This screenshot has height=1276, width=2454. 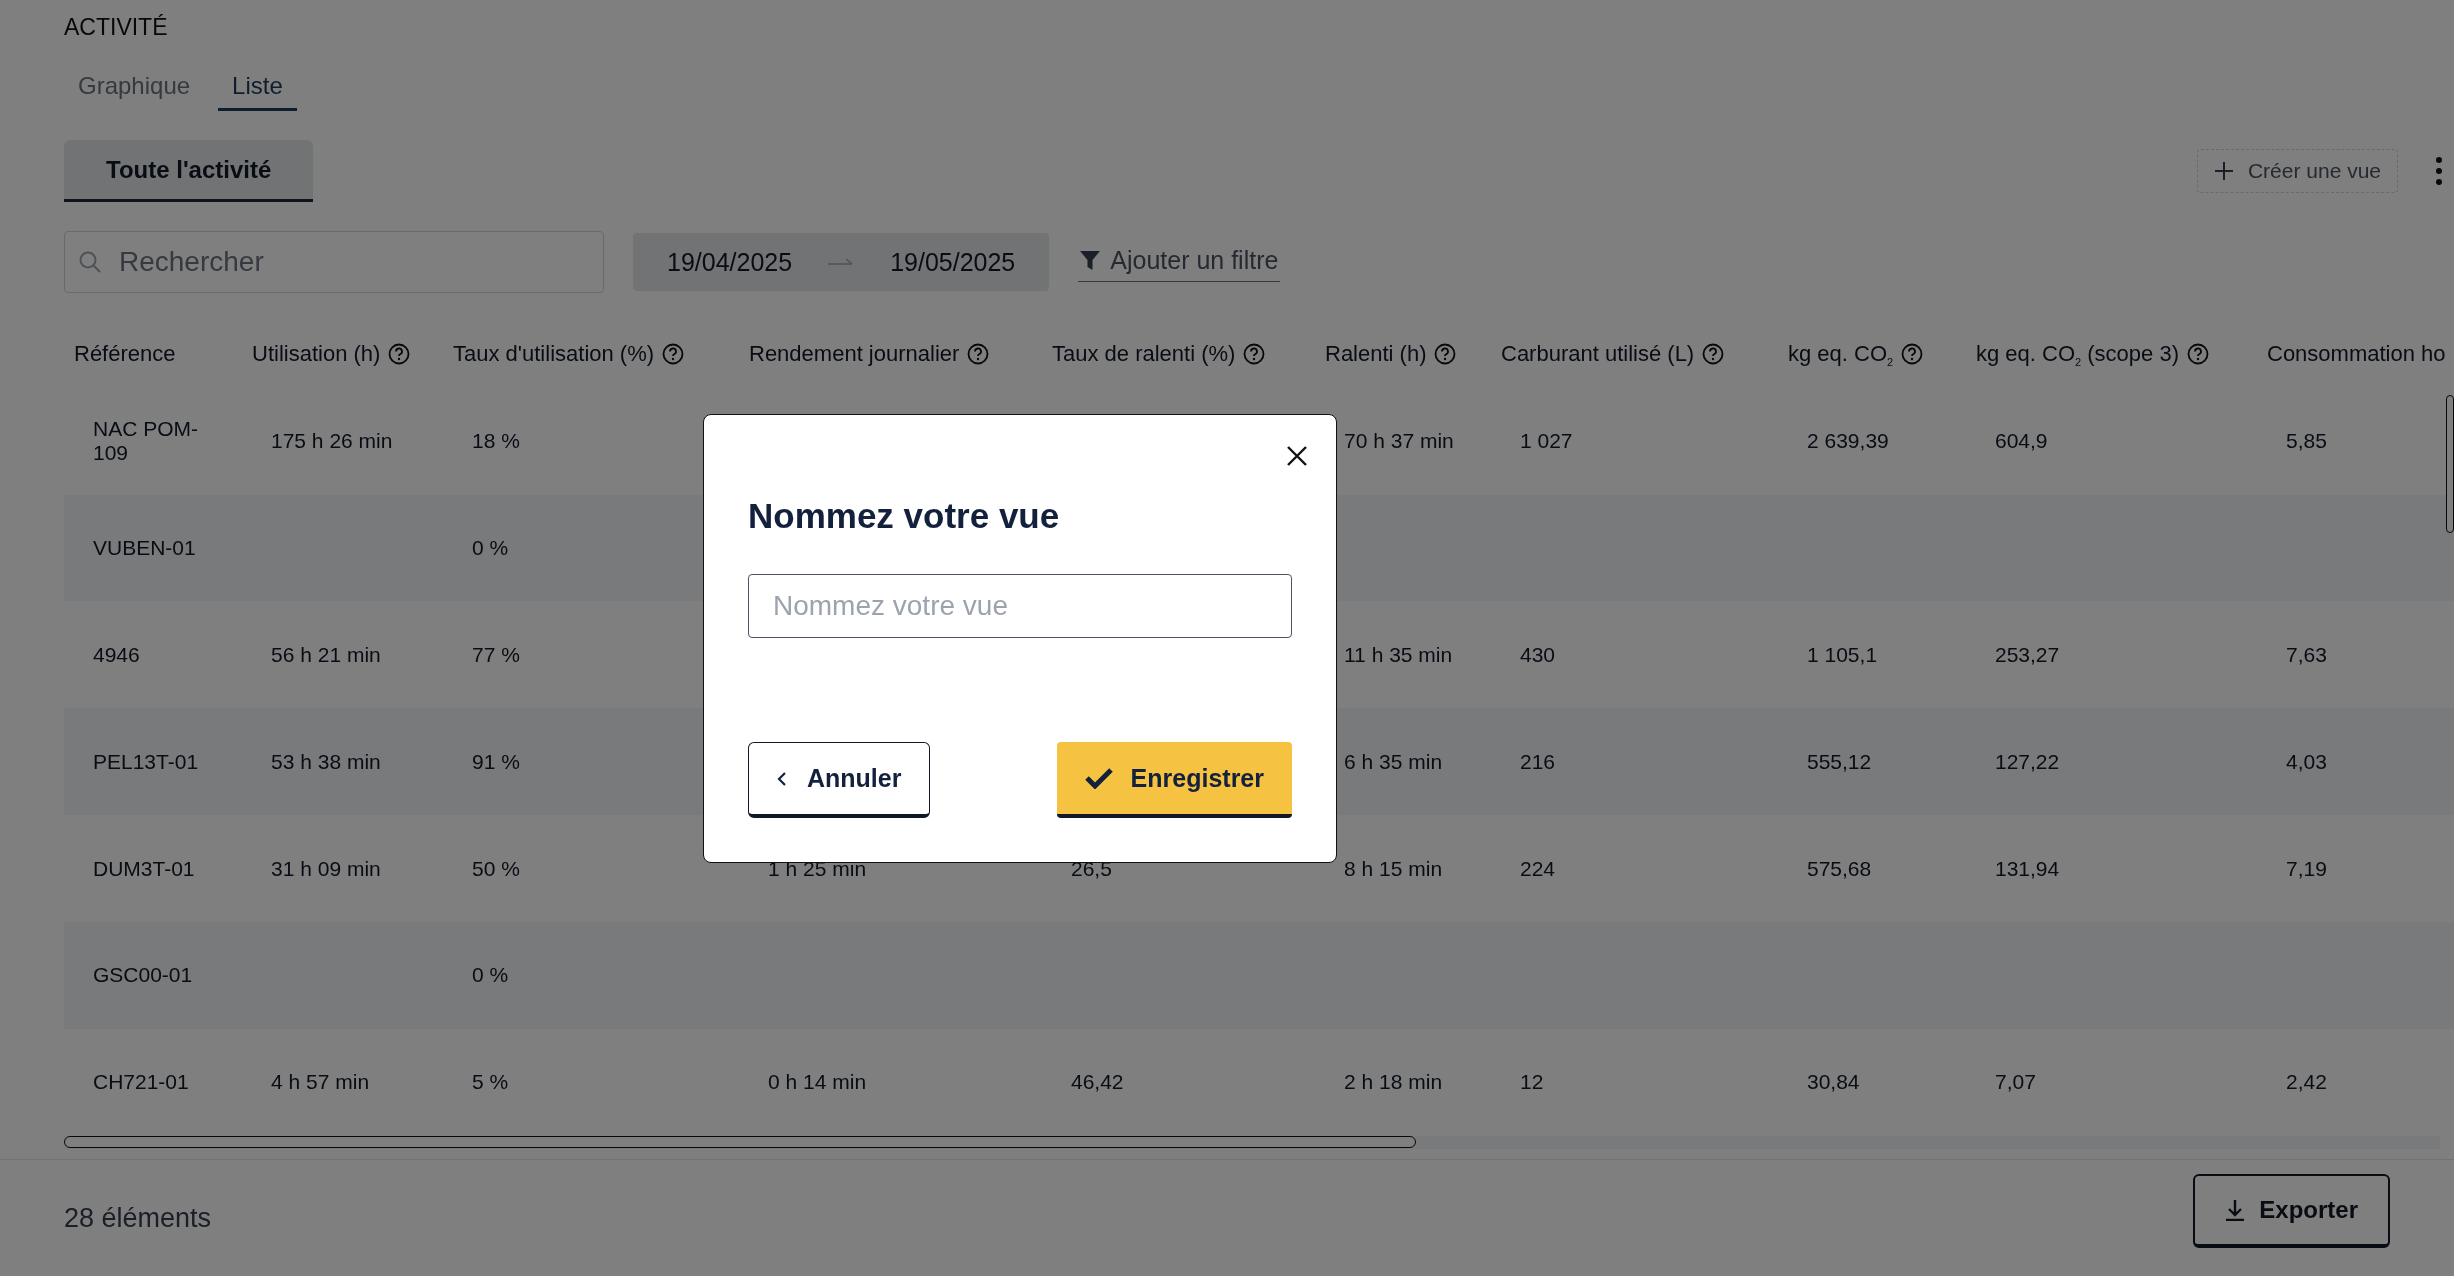 I want to click on table-cell: 70 h 37 min, so click(x=1399, y=441).